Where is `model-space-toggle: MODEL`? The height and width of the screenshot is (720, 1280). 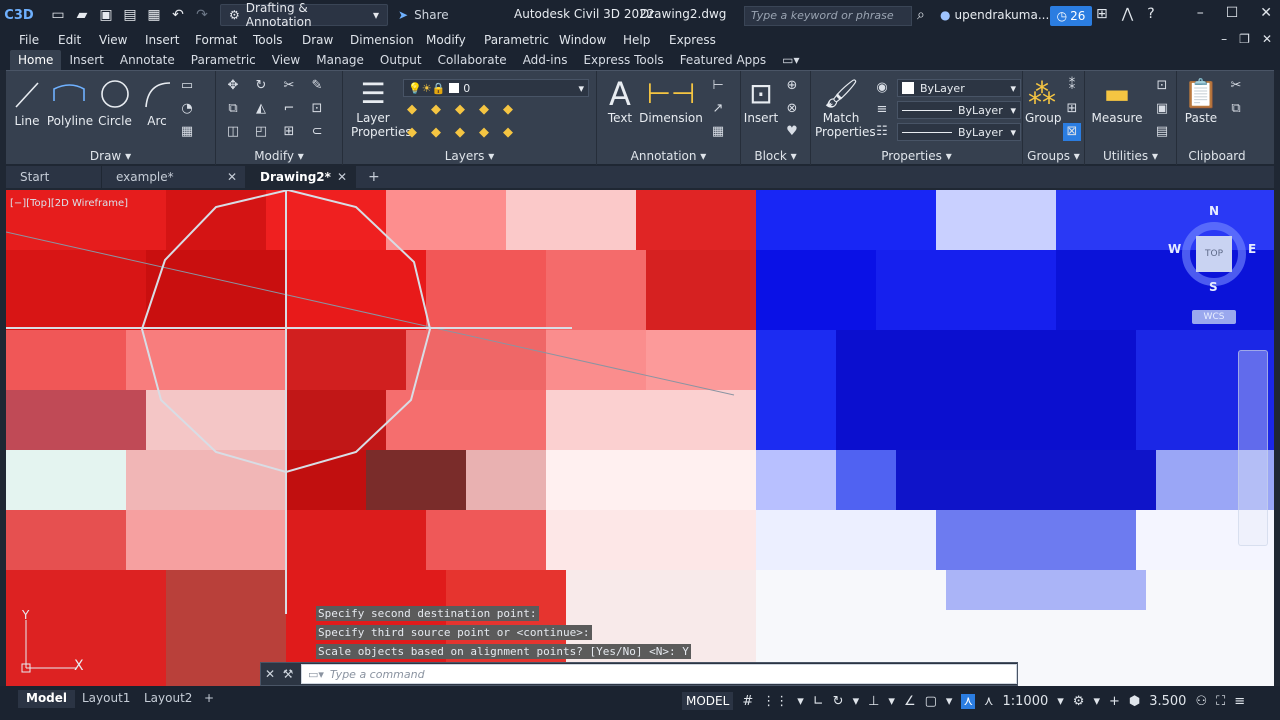 model-space-toggle: MODEL is located at coordinates (708, 701).